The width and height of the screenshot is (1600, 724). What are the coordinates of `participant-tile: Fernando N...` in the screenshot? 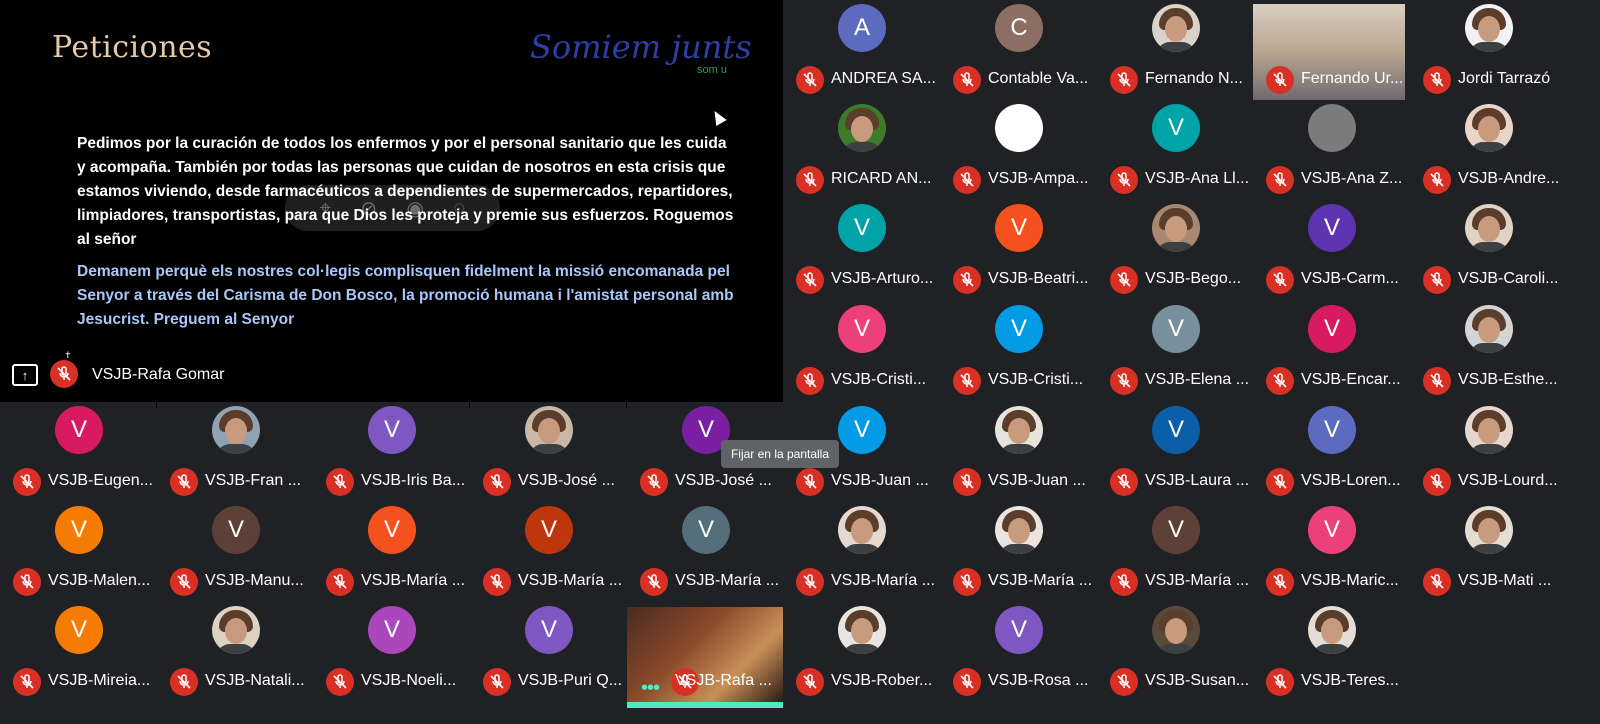 It's located at (1175, 50).